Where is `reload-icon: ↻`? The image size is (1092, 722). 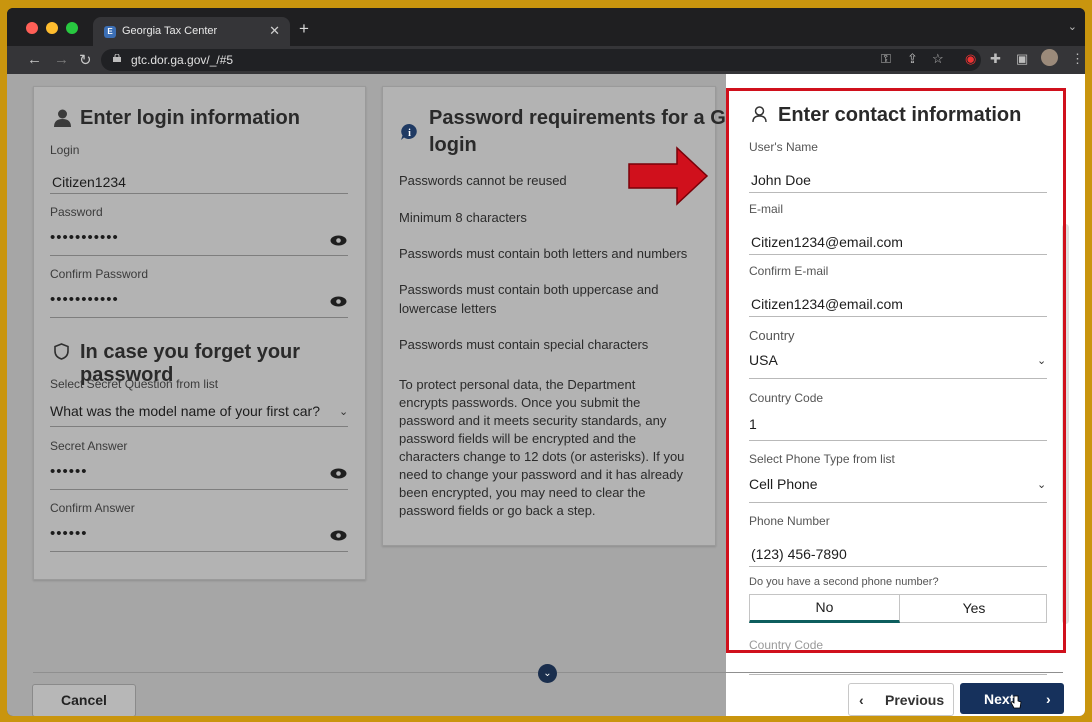
reload-icon: ↻ is located at coordinates (85, 60).